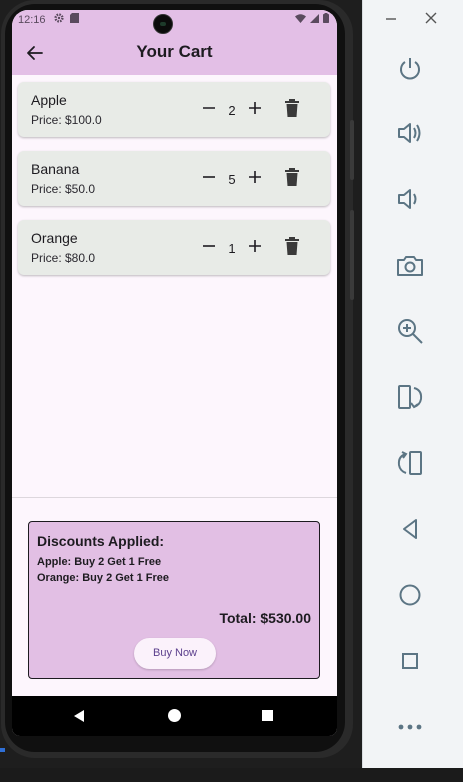 The width and height of the screenshot is (463, 782). What do you see at coordinates (163, 24) in the screenshot?
I see `front-camera` at bounding box center [163, 24].